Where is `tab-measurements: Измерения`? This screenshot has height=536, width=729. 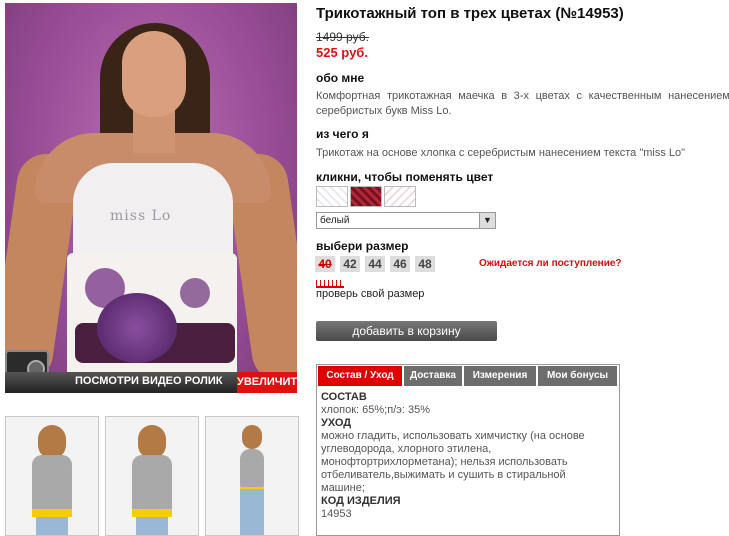 tab-measurements: Измерения is located at coordinates (500, 376).